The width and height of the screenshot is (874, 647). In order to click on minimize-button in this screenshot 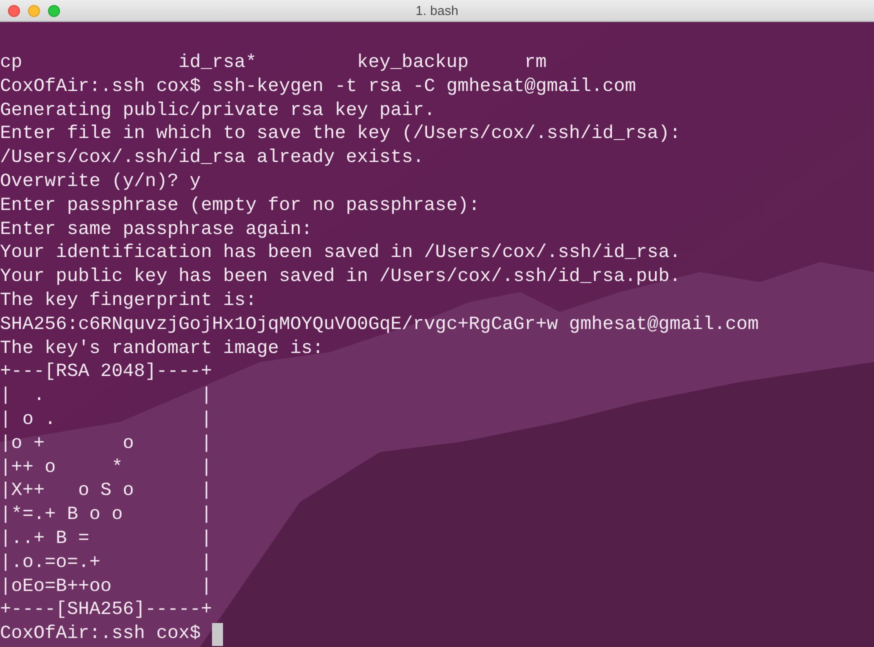, I will do `click(34, 10)`.